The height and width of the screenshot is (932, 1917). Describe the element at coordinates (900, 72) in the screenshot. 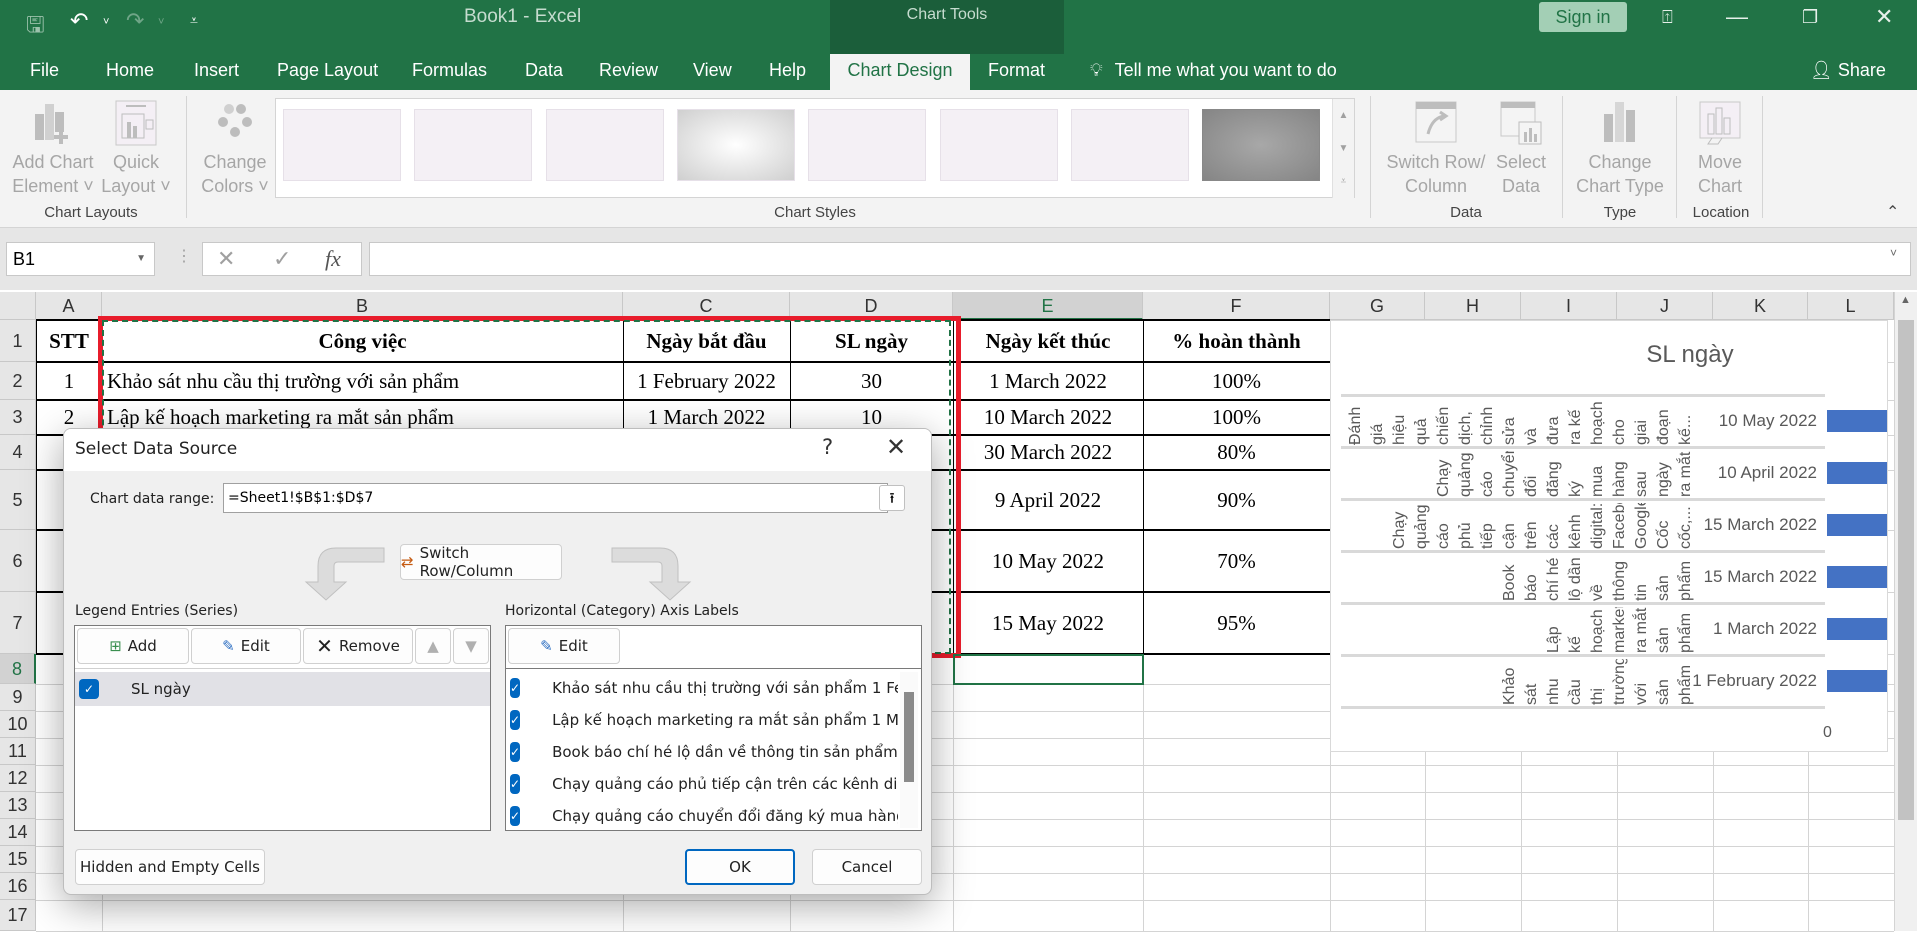

I see `tab-chart-design: Chart Design` at that location.